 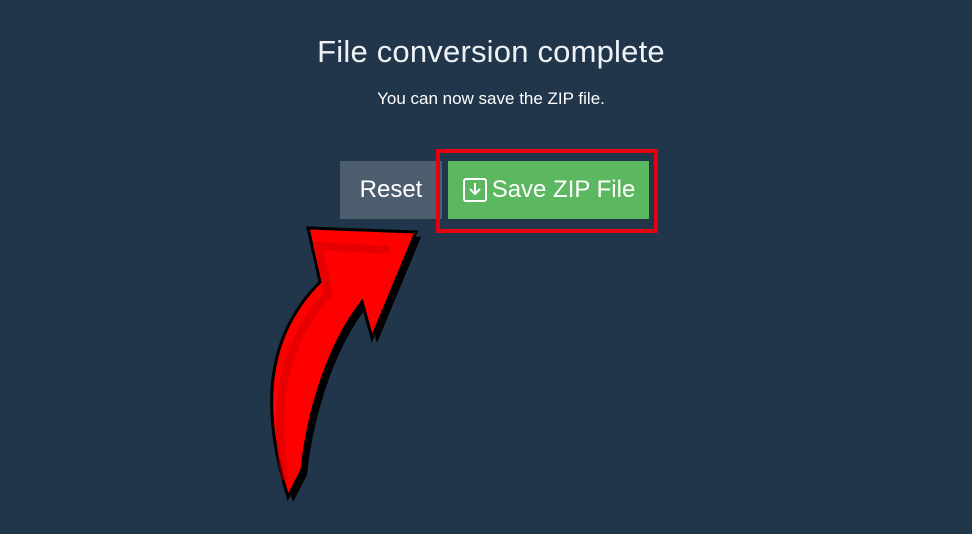 I want to click on download-icon, so click(x=475, y=190).